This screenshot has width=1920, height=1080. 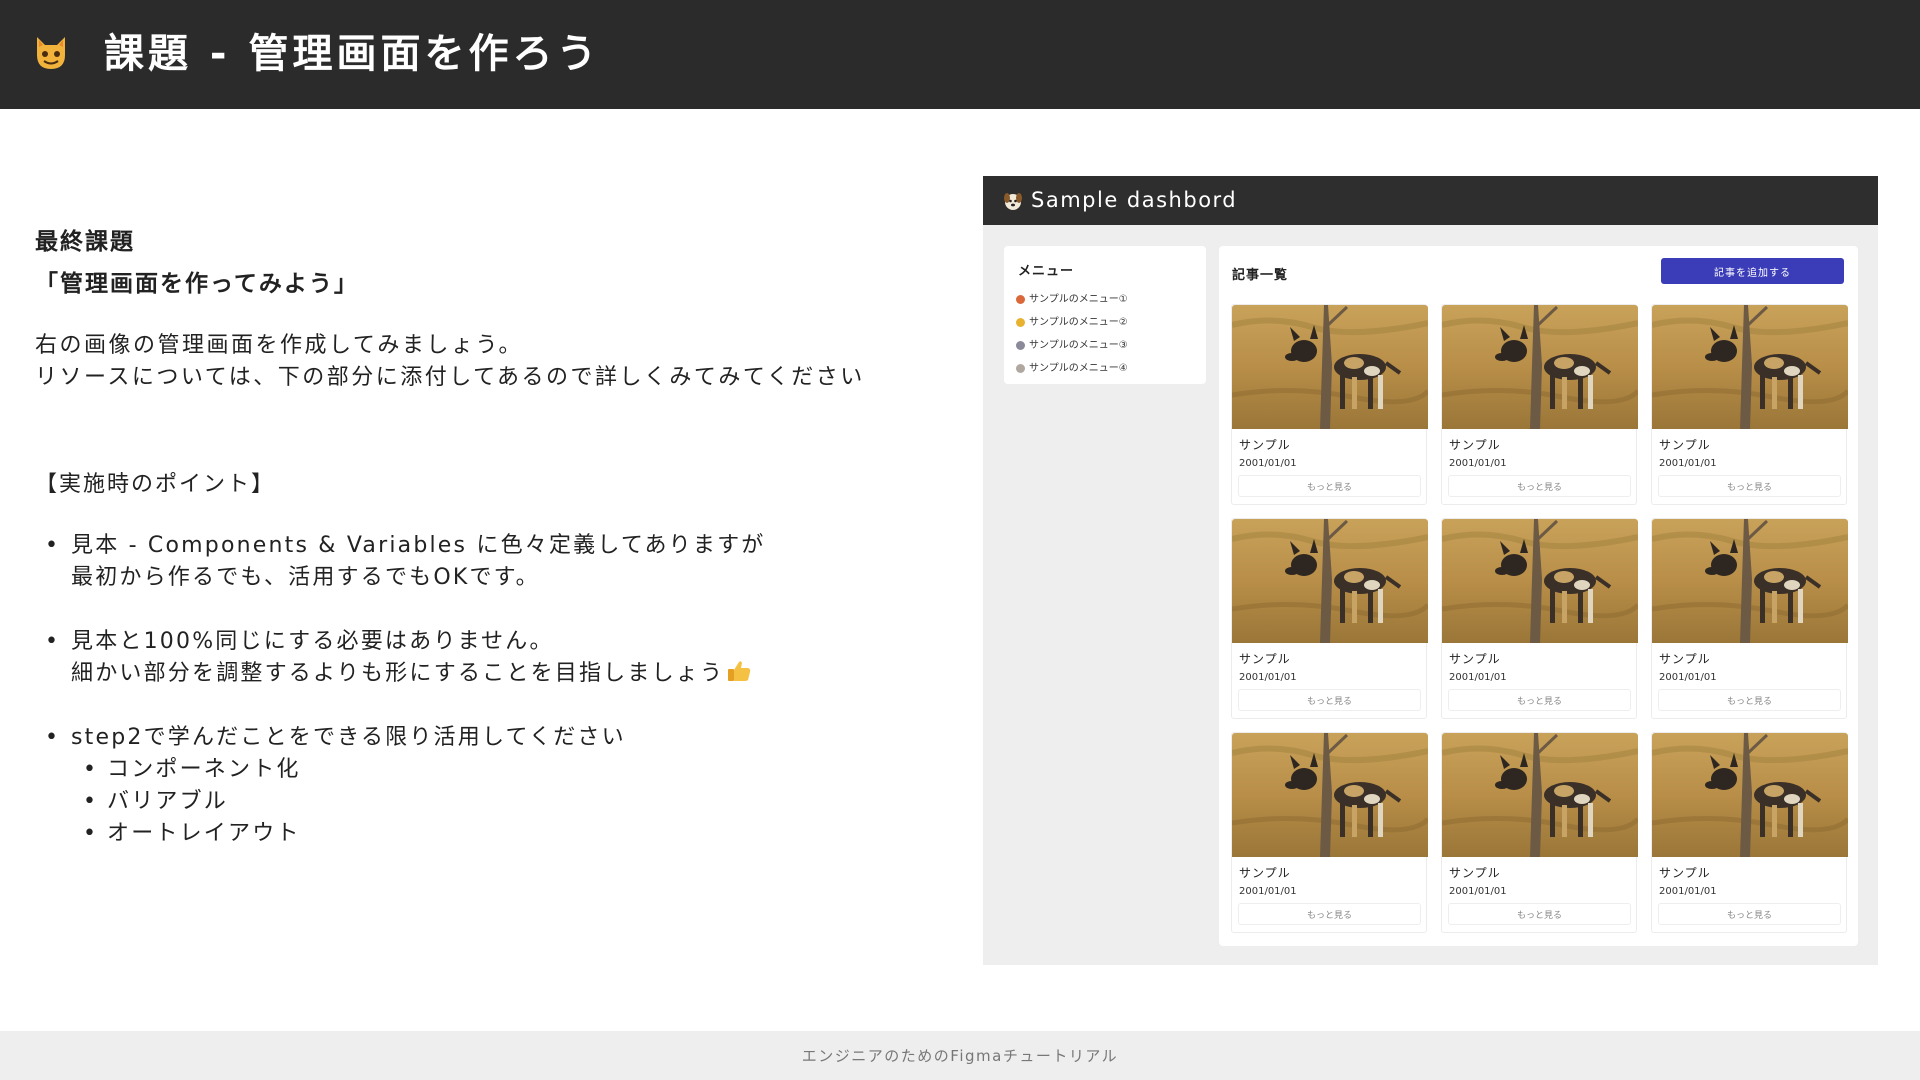 What do you see at coordinates (1752, 271) in the screenshot?
I see `add-article-button: 記事を追加する` at bounding box center [1752, 271].